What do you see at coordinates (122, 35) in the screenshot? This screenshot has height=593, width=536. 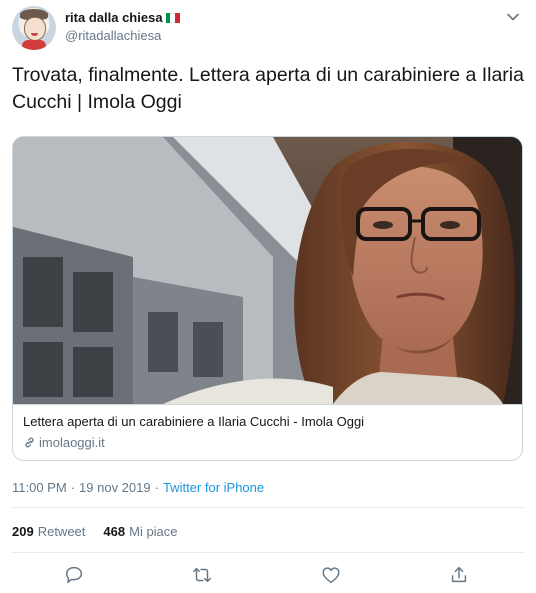 I see `user-handle: @ritadallachiesa` at bounding box center [122, 35].